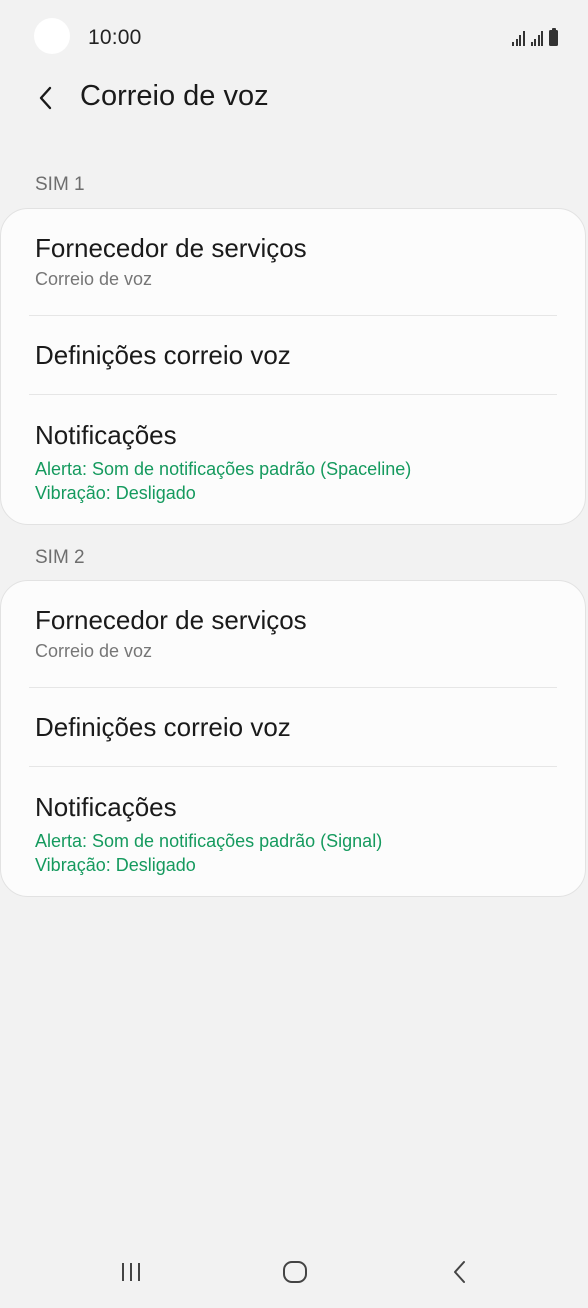  Describe the element at coordinates (294, 98) in the screenshot. I see `app-header: Correio de voz` at that location.